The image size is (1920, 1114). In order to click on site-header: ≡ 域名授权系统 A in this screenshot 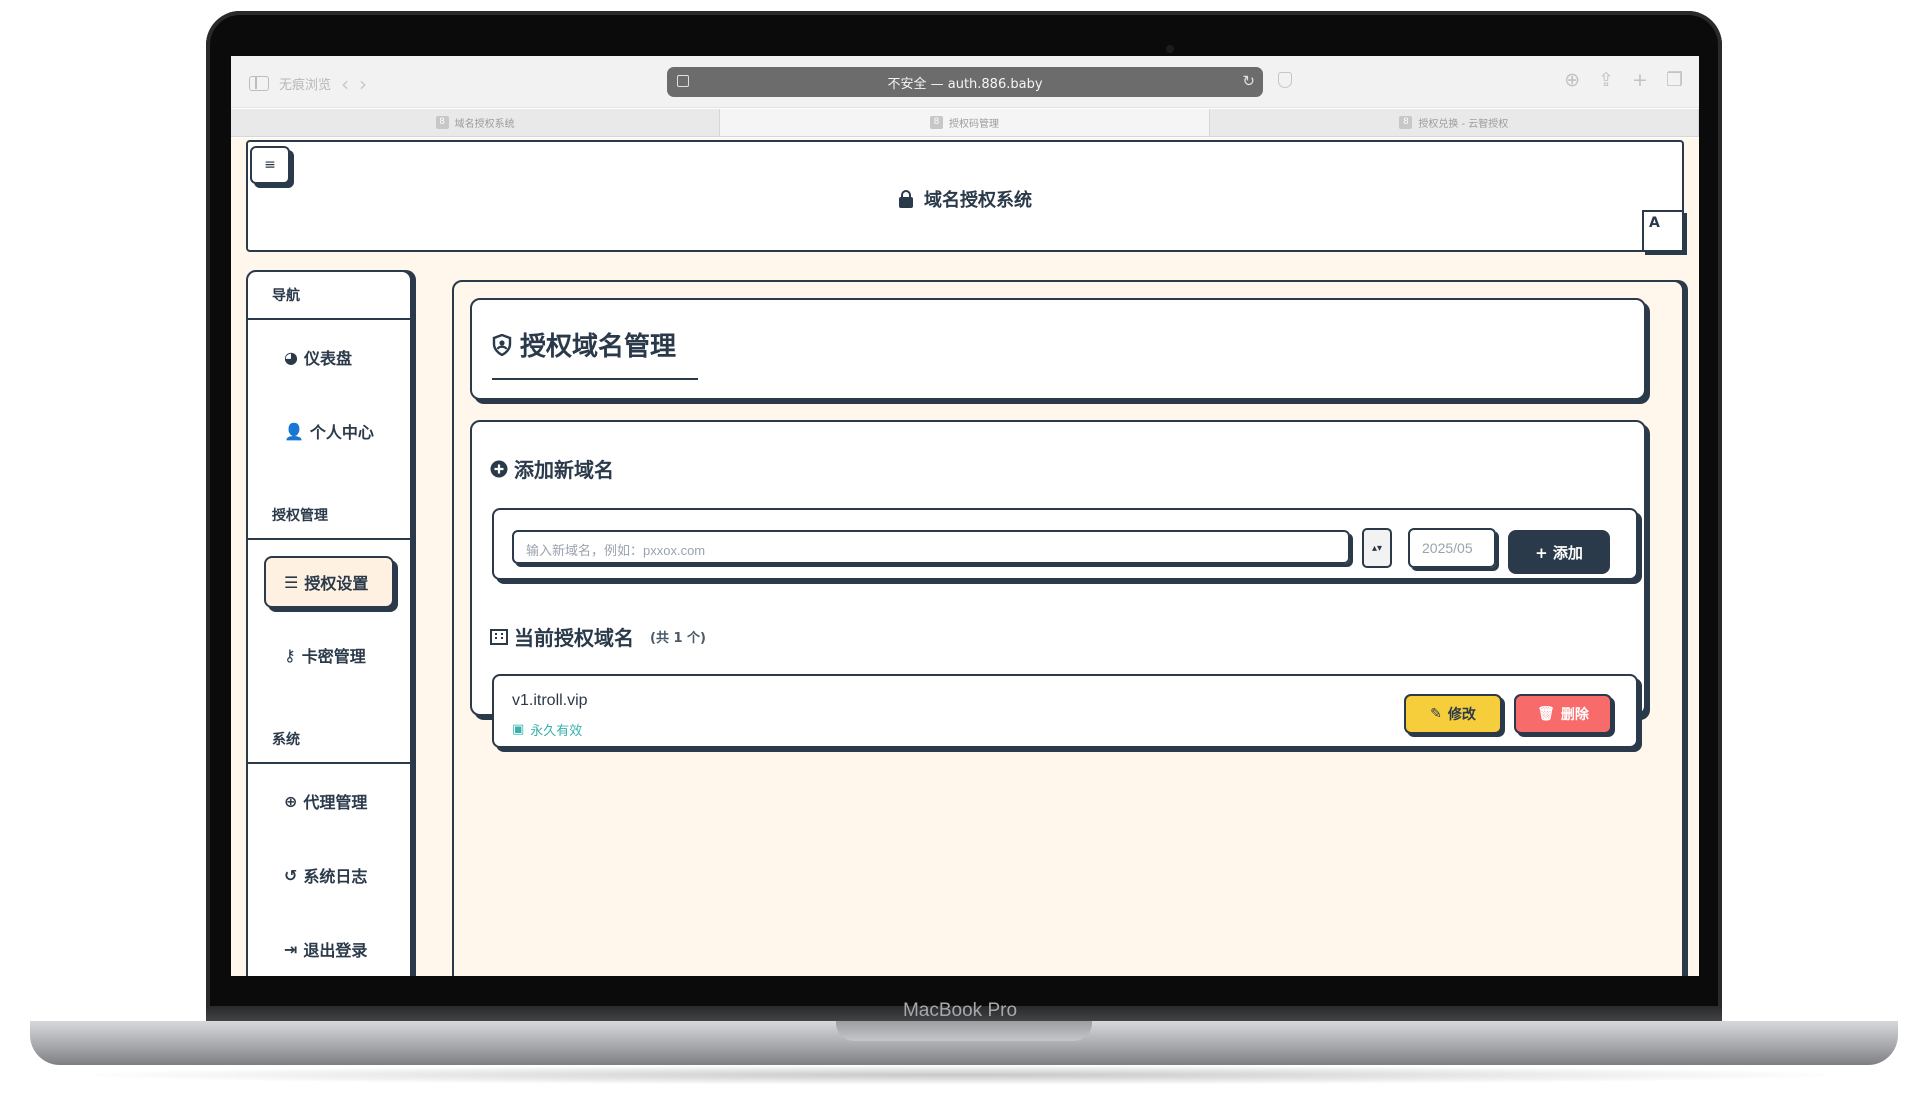, I will do `click(965, 196)`.